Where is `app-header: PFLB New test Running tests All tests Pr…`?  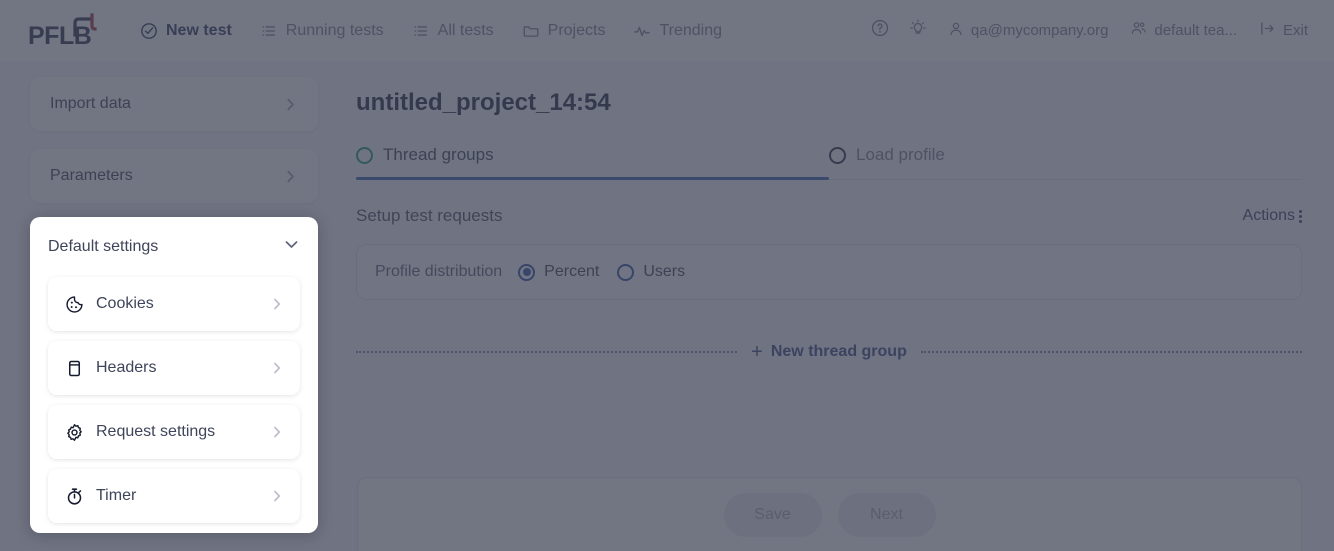
app-header: PFLB New test Running tests All tests Pr… is located at coordinates (667, 30).